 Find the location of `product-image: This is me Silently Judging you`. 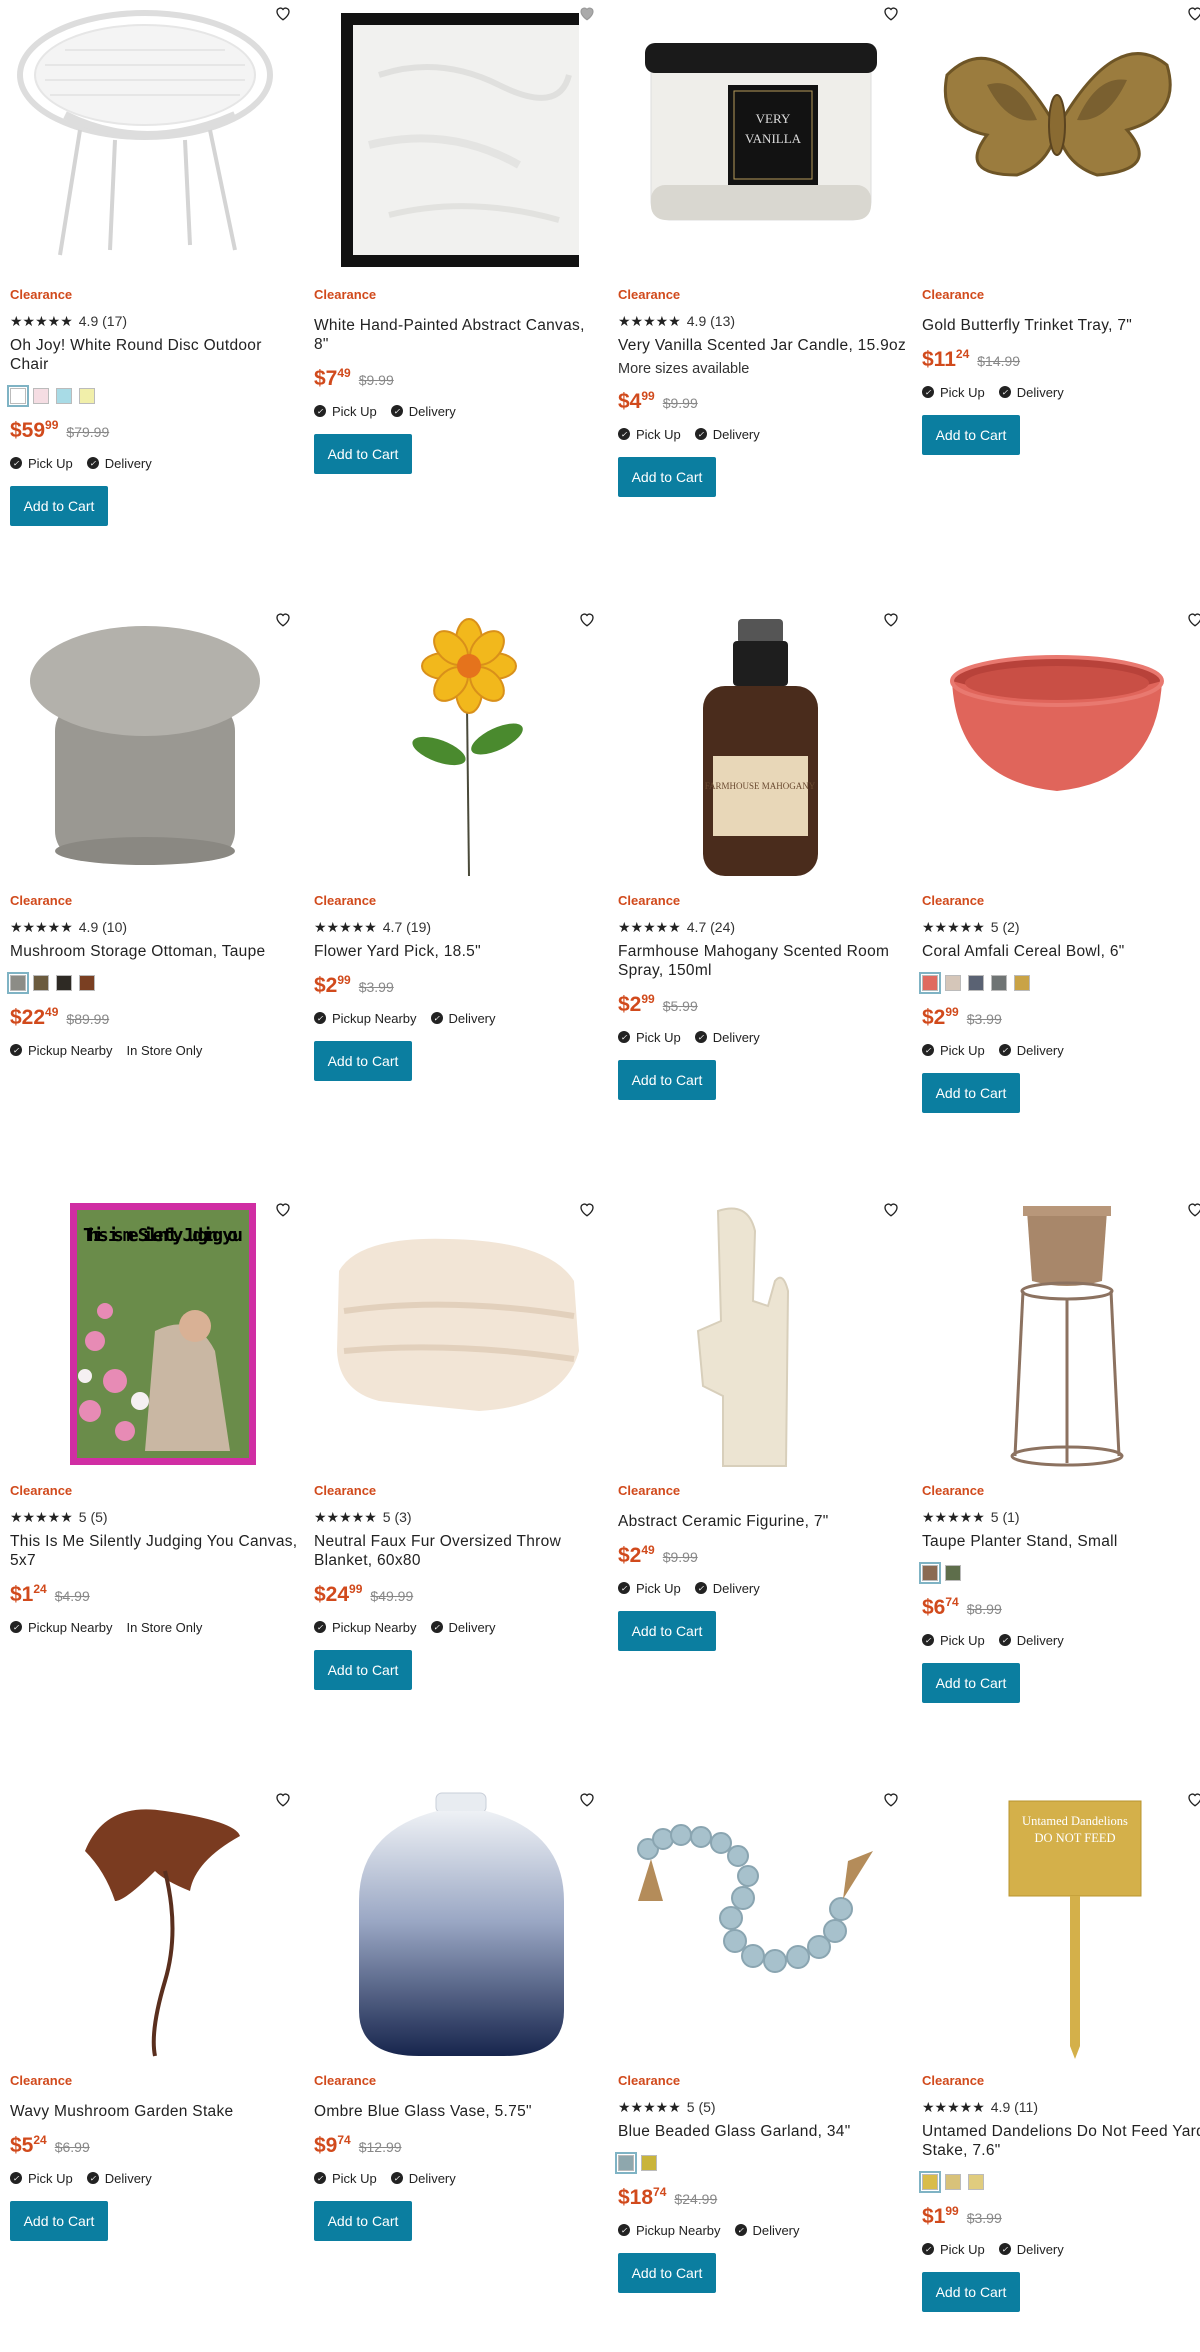

product-image: This is me Silently Judging you is located at coordinates (145, 1336).